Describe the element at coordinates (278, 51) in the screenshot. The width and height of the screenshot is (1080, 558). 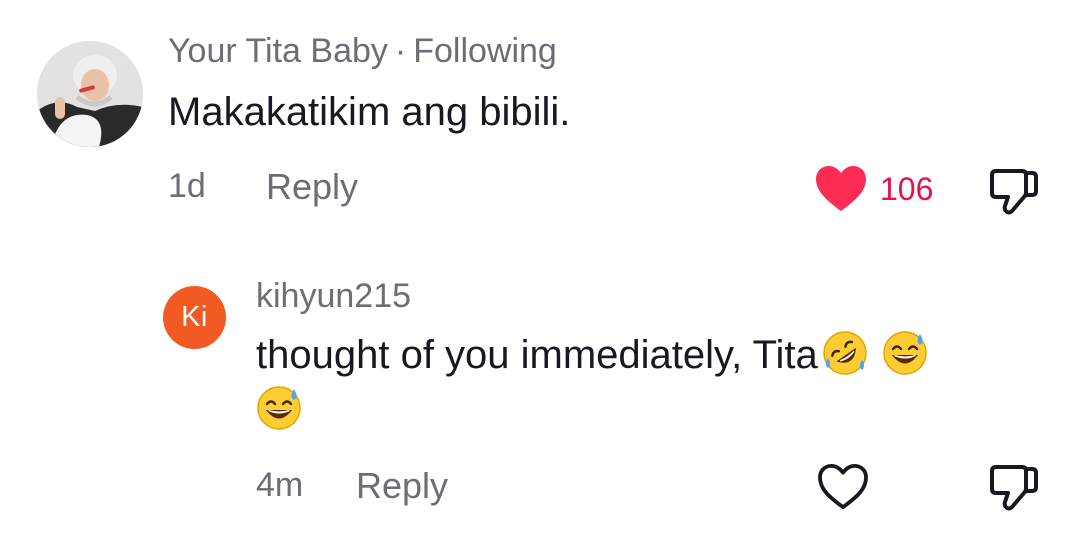
I see `username: Your Tita Baby` at that location.